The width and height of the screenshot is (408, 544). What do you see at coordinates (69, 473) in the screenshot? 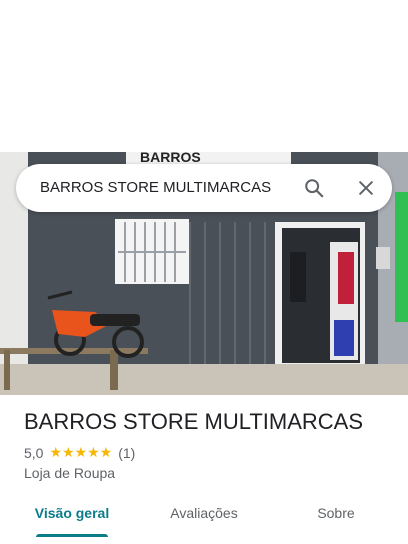
I see `place-category: Loja de Roupa` at bounding box center [69, 473].